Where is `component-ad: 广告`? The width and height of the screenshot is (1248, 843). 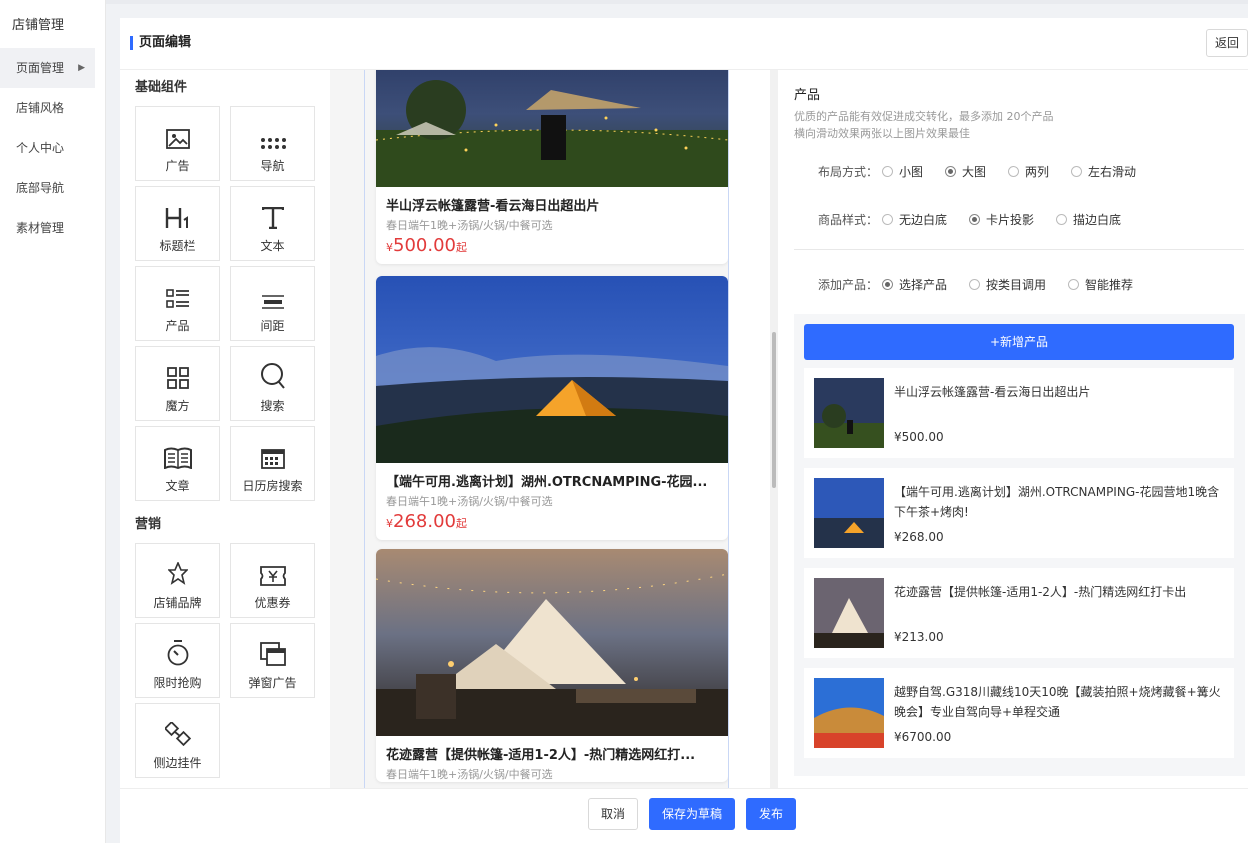 component-ad: 广告 is located at coordinates (177, 143).